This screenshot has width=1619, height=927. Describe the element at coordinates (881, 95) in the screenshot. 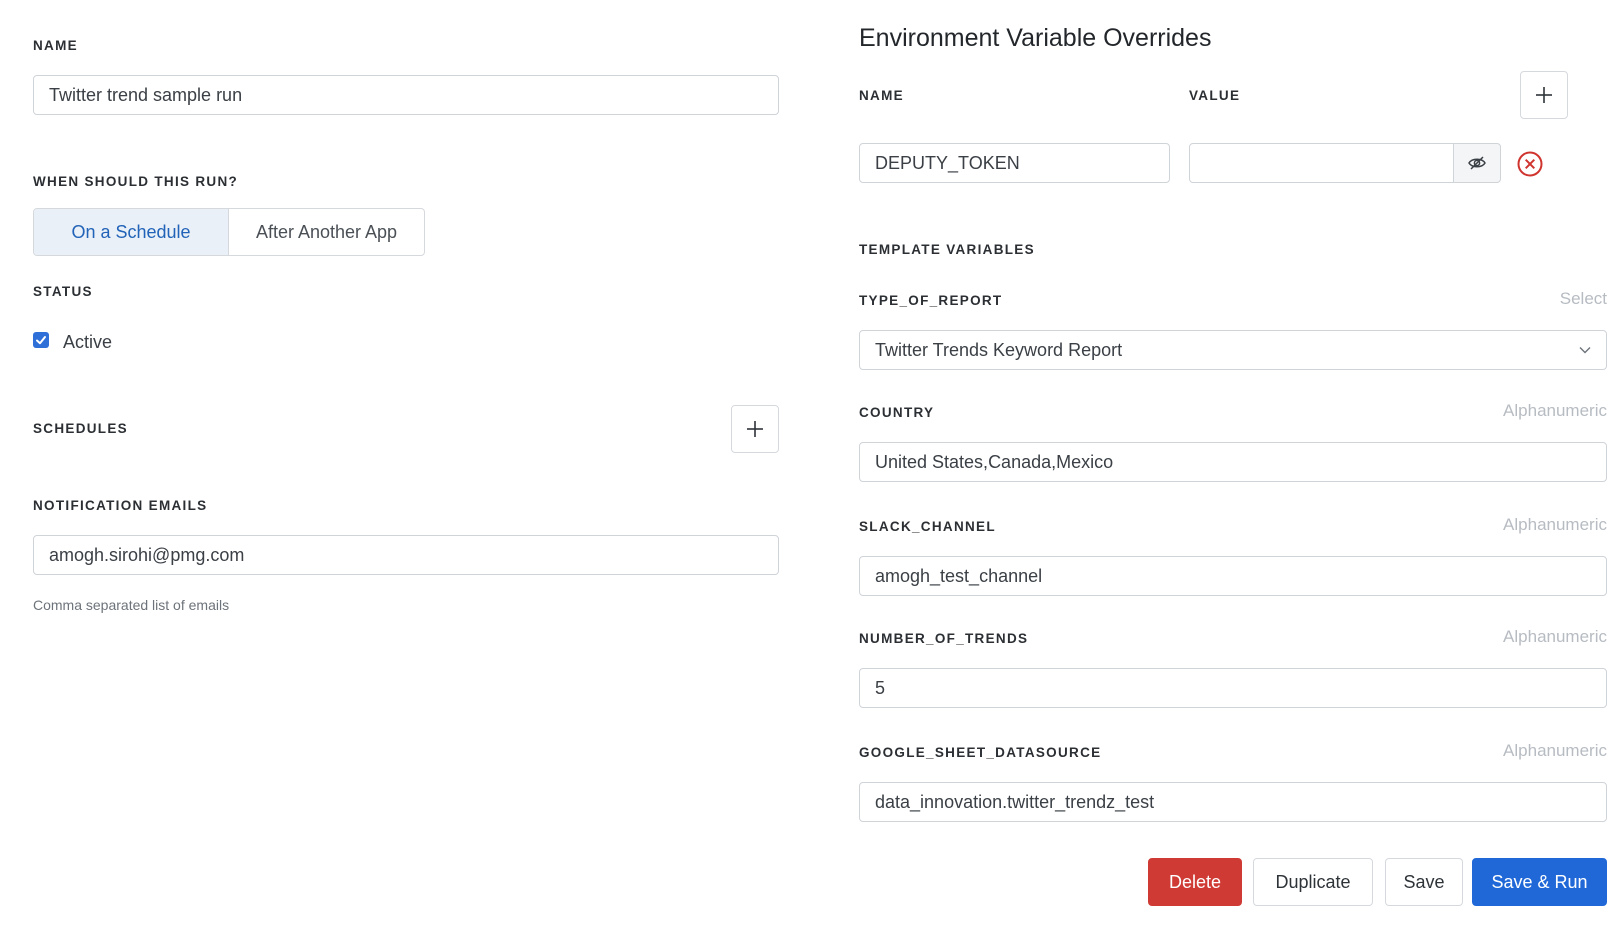

I see `env-name-header: NAME` at that location.